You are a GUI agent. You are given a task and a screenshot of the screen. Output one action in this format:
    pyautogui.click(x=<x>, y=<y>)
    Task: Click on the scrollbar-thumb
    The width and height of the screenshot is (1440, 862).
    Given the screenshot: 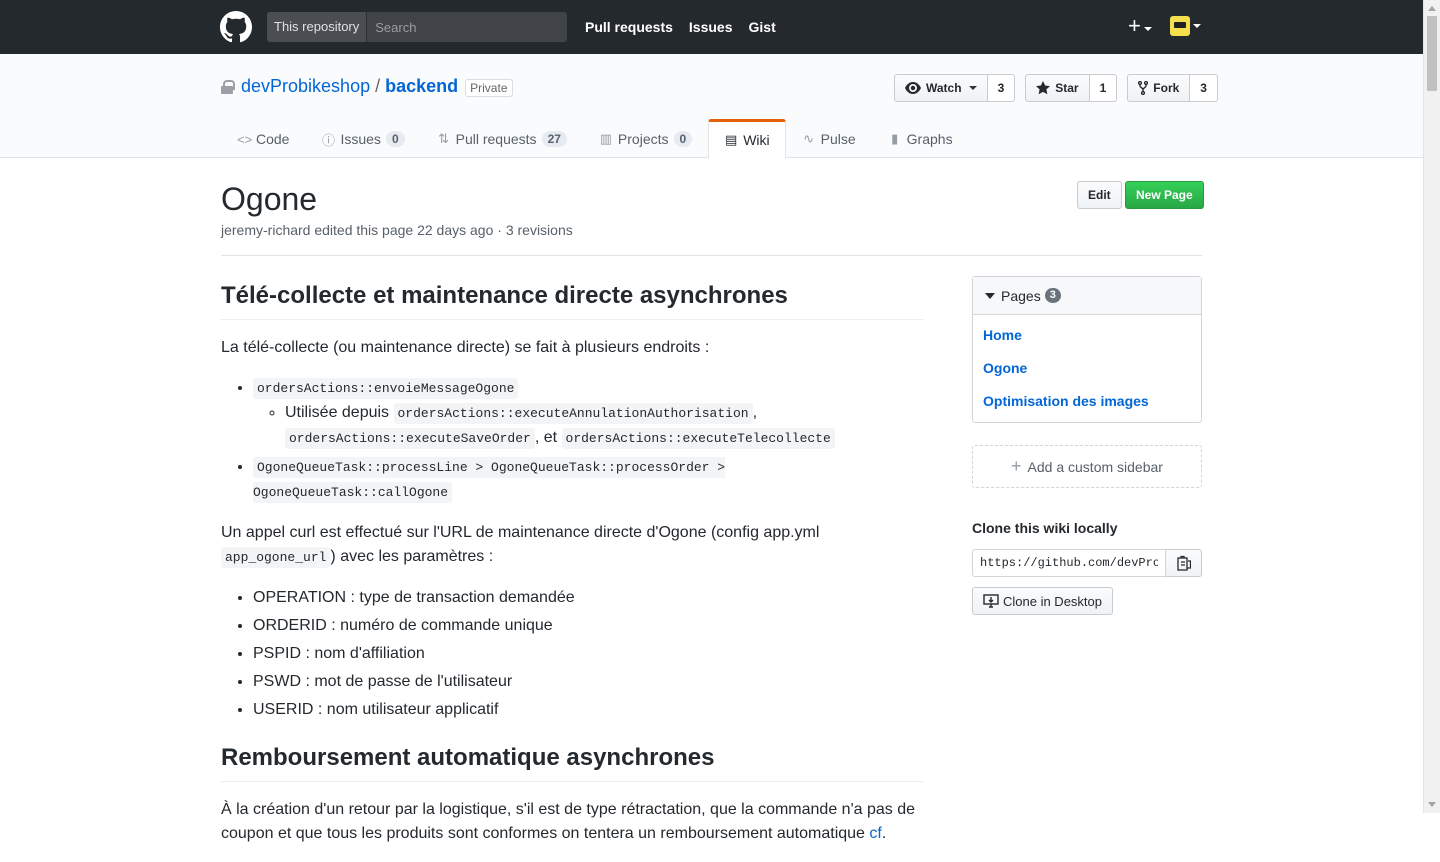 What is the action you would take?
    pyautogui.click(x=1432, y=53)
    